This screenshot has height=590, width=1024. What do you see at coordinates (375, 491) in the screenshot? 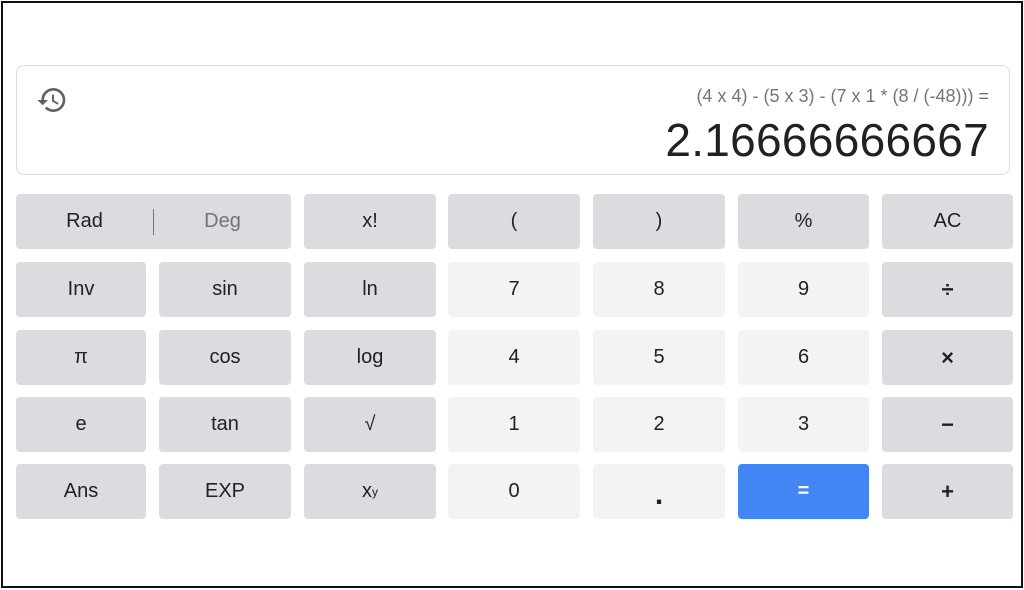
I see `power-exponent-label: y` at bounding box center [375, 491].